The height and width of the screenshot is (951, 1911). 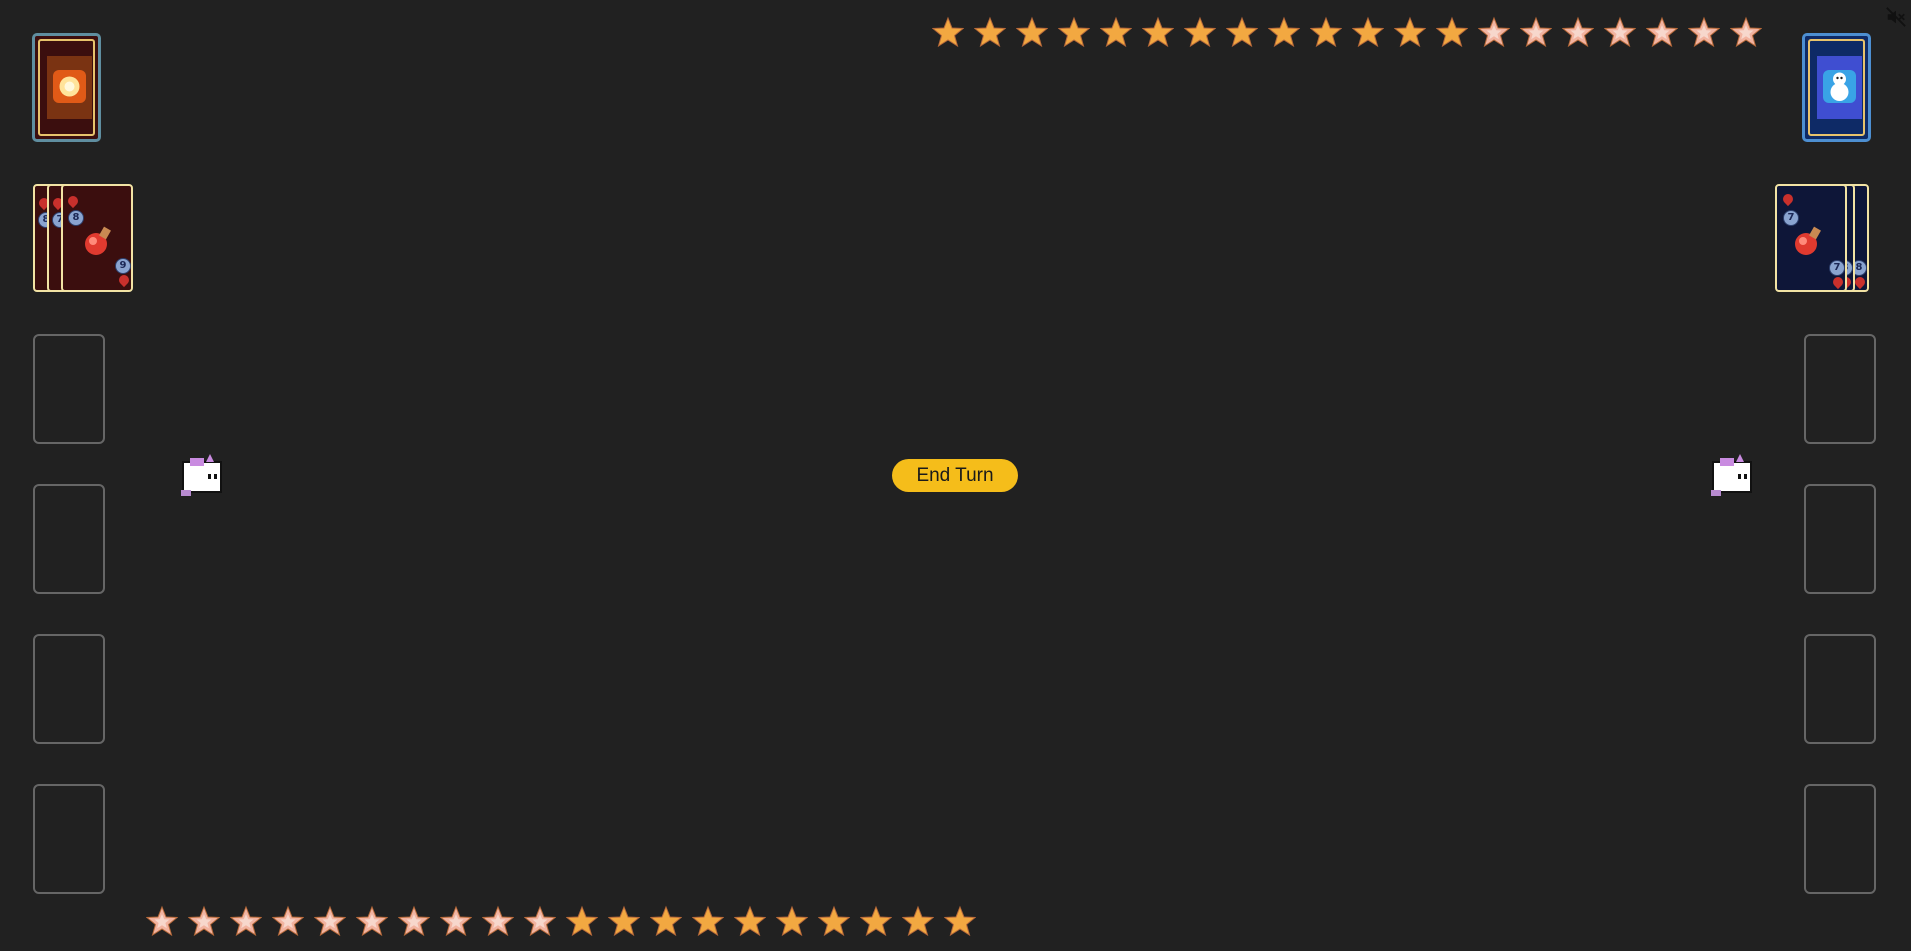 I want to click on opponent-unicorn-icon, so click(x=203, y=475).